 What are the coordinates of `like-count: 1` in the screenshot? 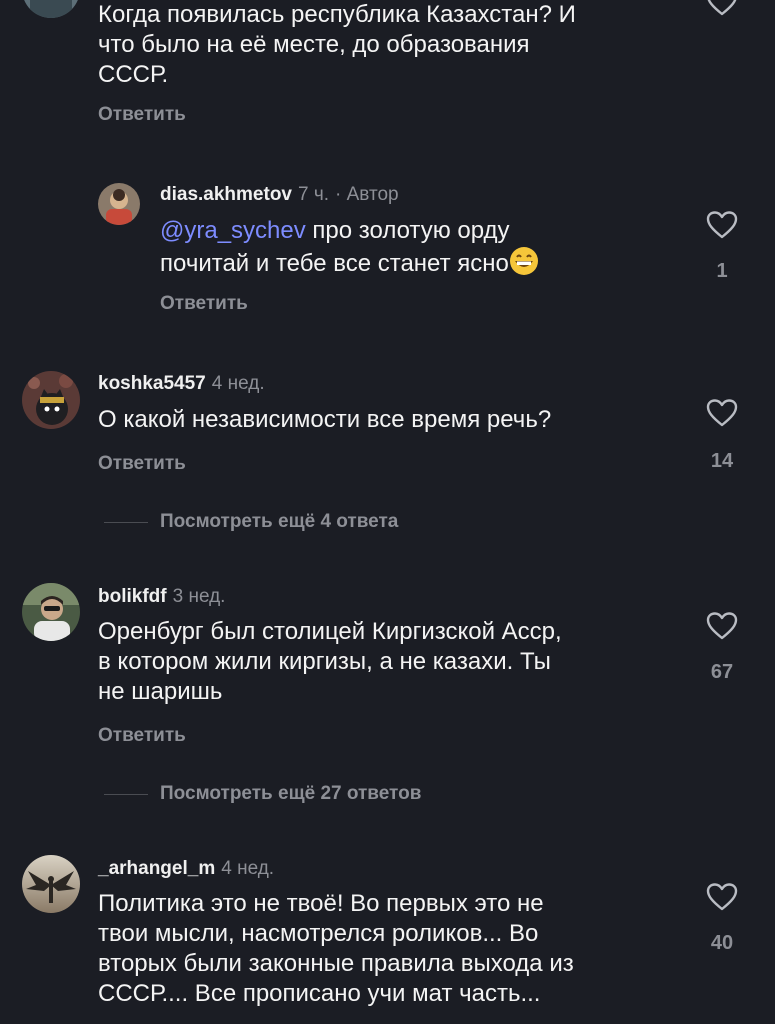 It's located at (722, 271).